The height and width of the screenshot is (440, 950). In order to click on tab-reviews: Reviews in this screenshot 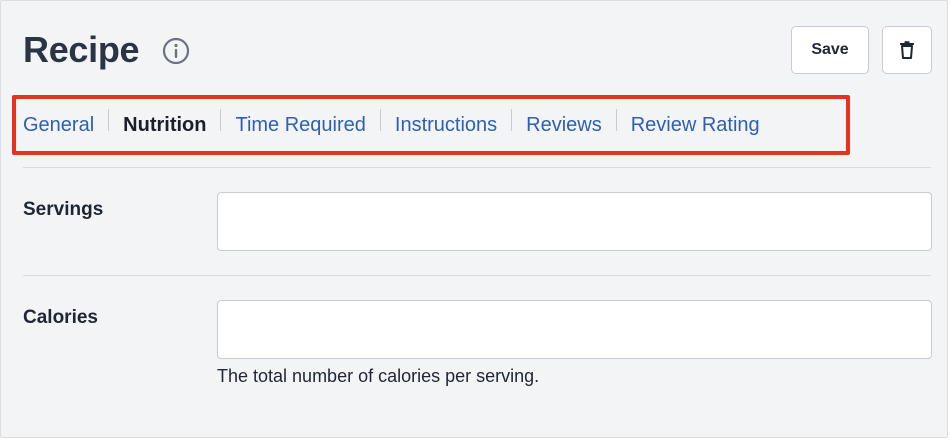, I will do `click(564, 125)`.